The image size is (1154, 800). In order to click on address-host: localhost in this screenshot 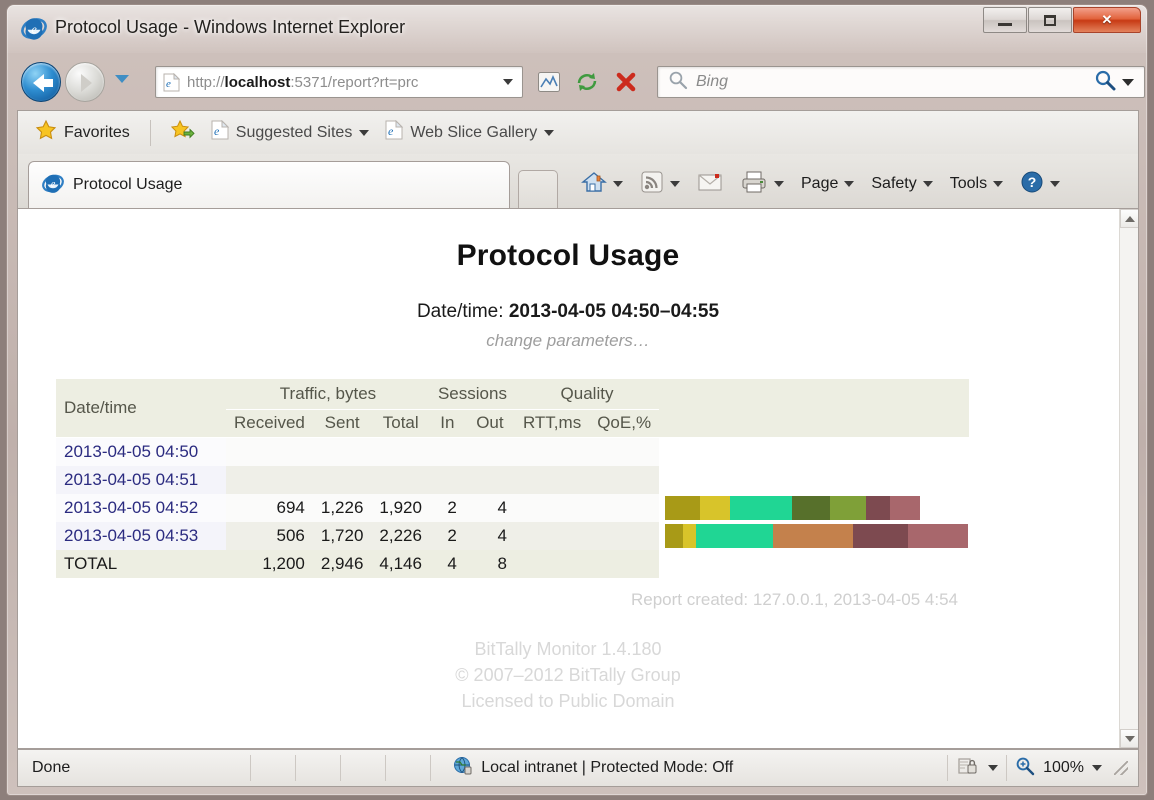, I will do `click(257, 82)`.